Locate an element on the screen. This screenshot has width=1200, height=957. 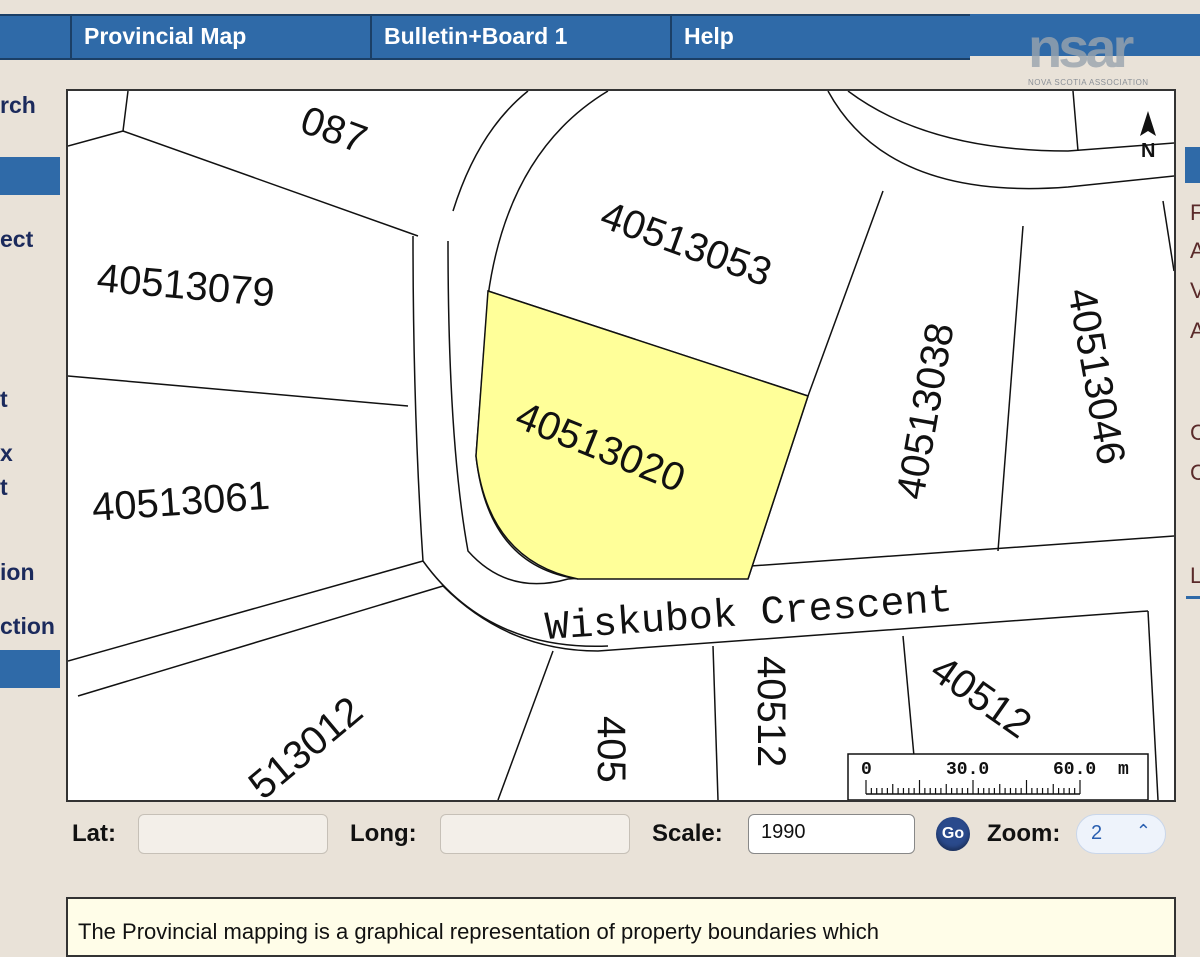
sidebar-section-bar is located at coordinates (30, 176).